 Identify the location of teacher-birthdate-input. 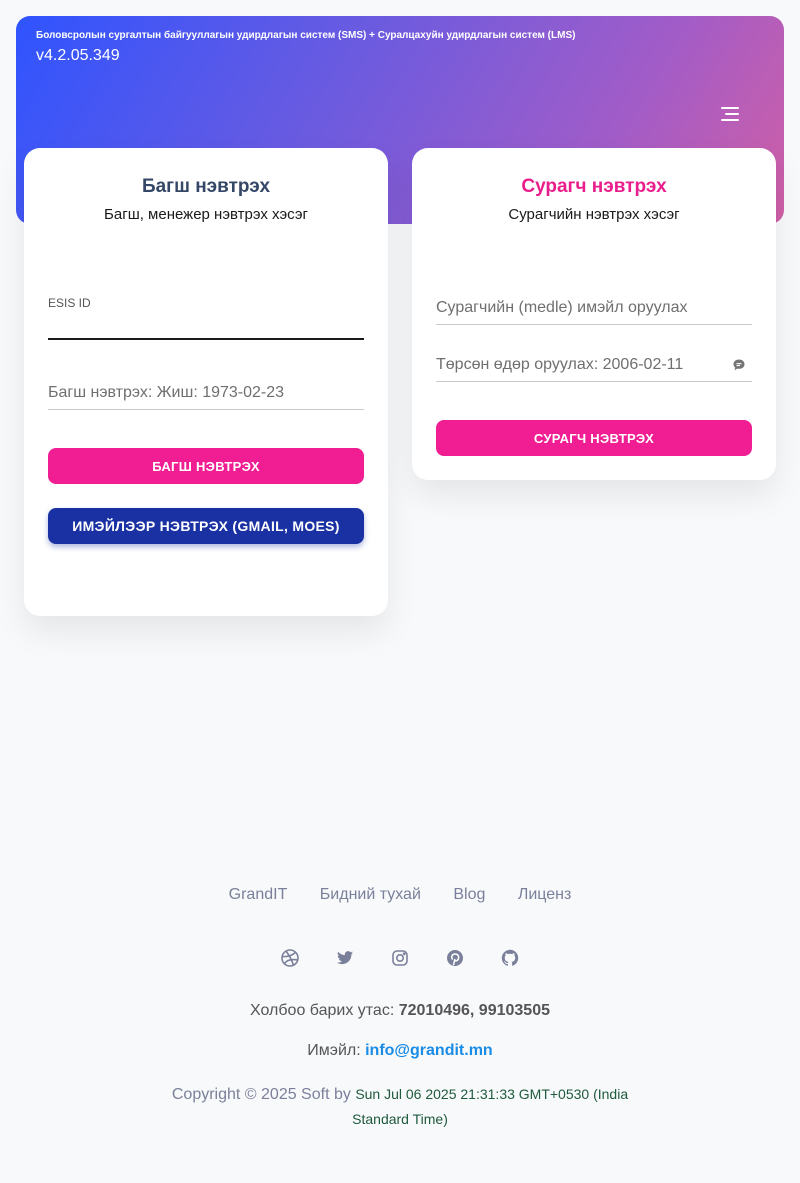
(206, 393).